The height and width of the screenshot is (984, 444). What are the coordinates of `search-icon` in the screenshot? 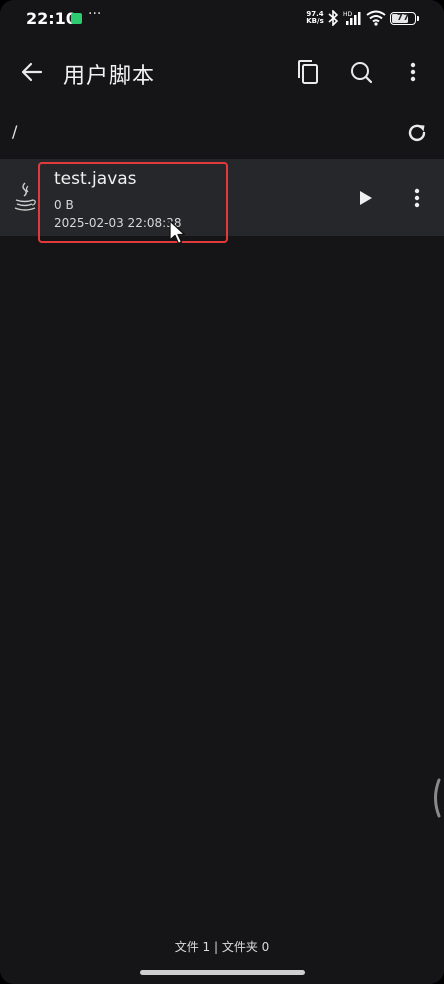 It's located at (362, 73).